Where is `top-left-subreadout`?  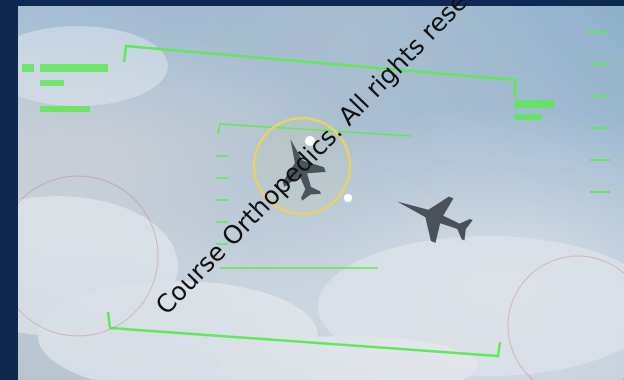 top-left-subreadout is located at coordinates (52, 83).